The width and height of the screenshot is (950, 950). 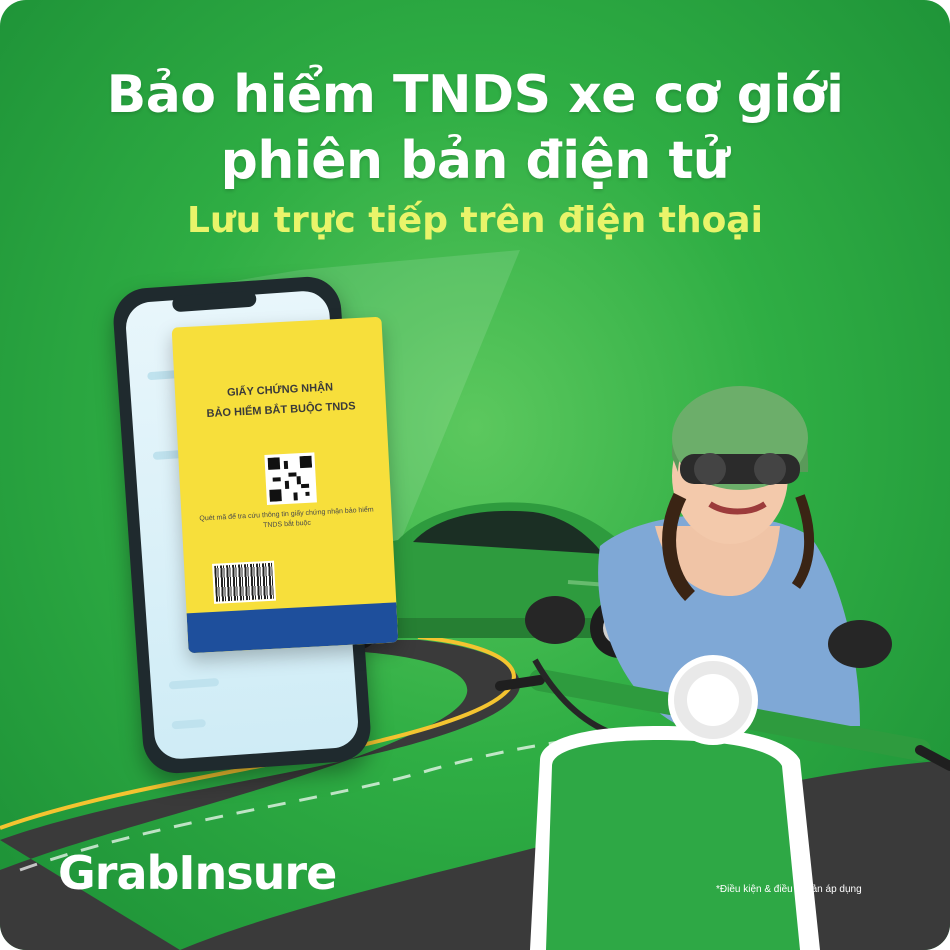 What do you see at coordinates (197, 873) in the screenshot?
I see `grabinsure-logo: GrabInsure` at bounding box center [197, 873].